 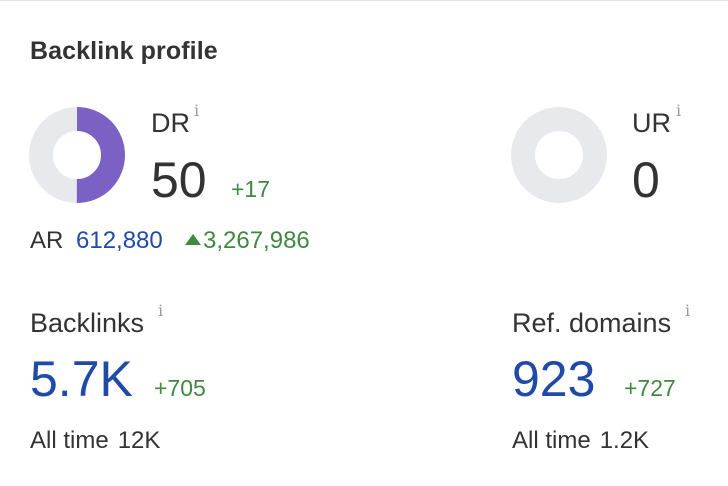 What do you see at coordinates (160, 310) in the screenshot?
I see `backlinks-info-icon: i` at bounding box center [160, 310].